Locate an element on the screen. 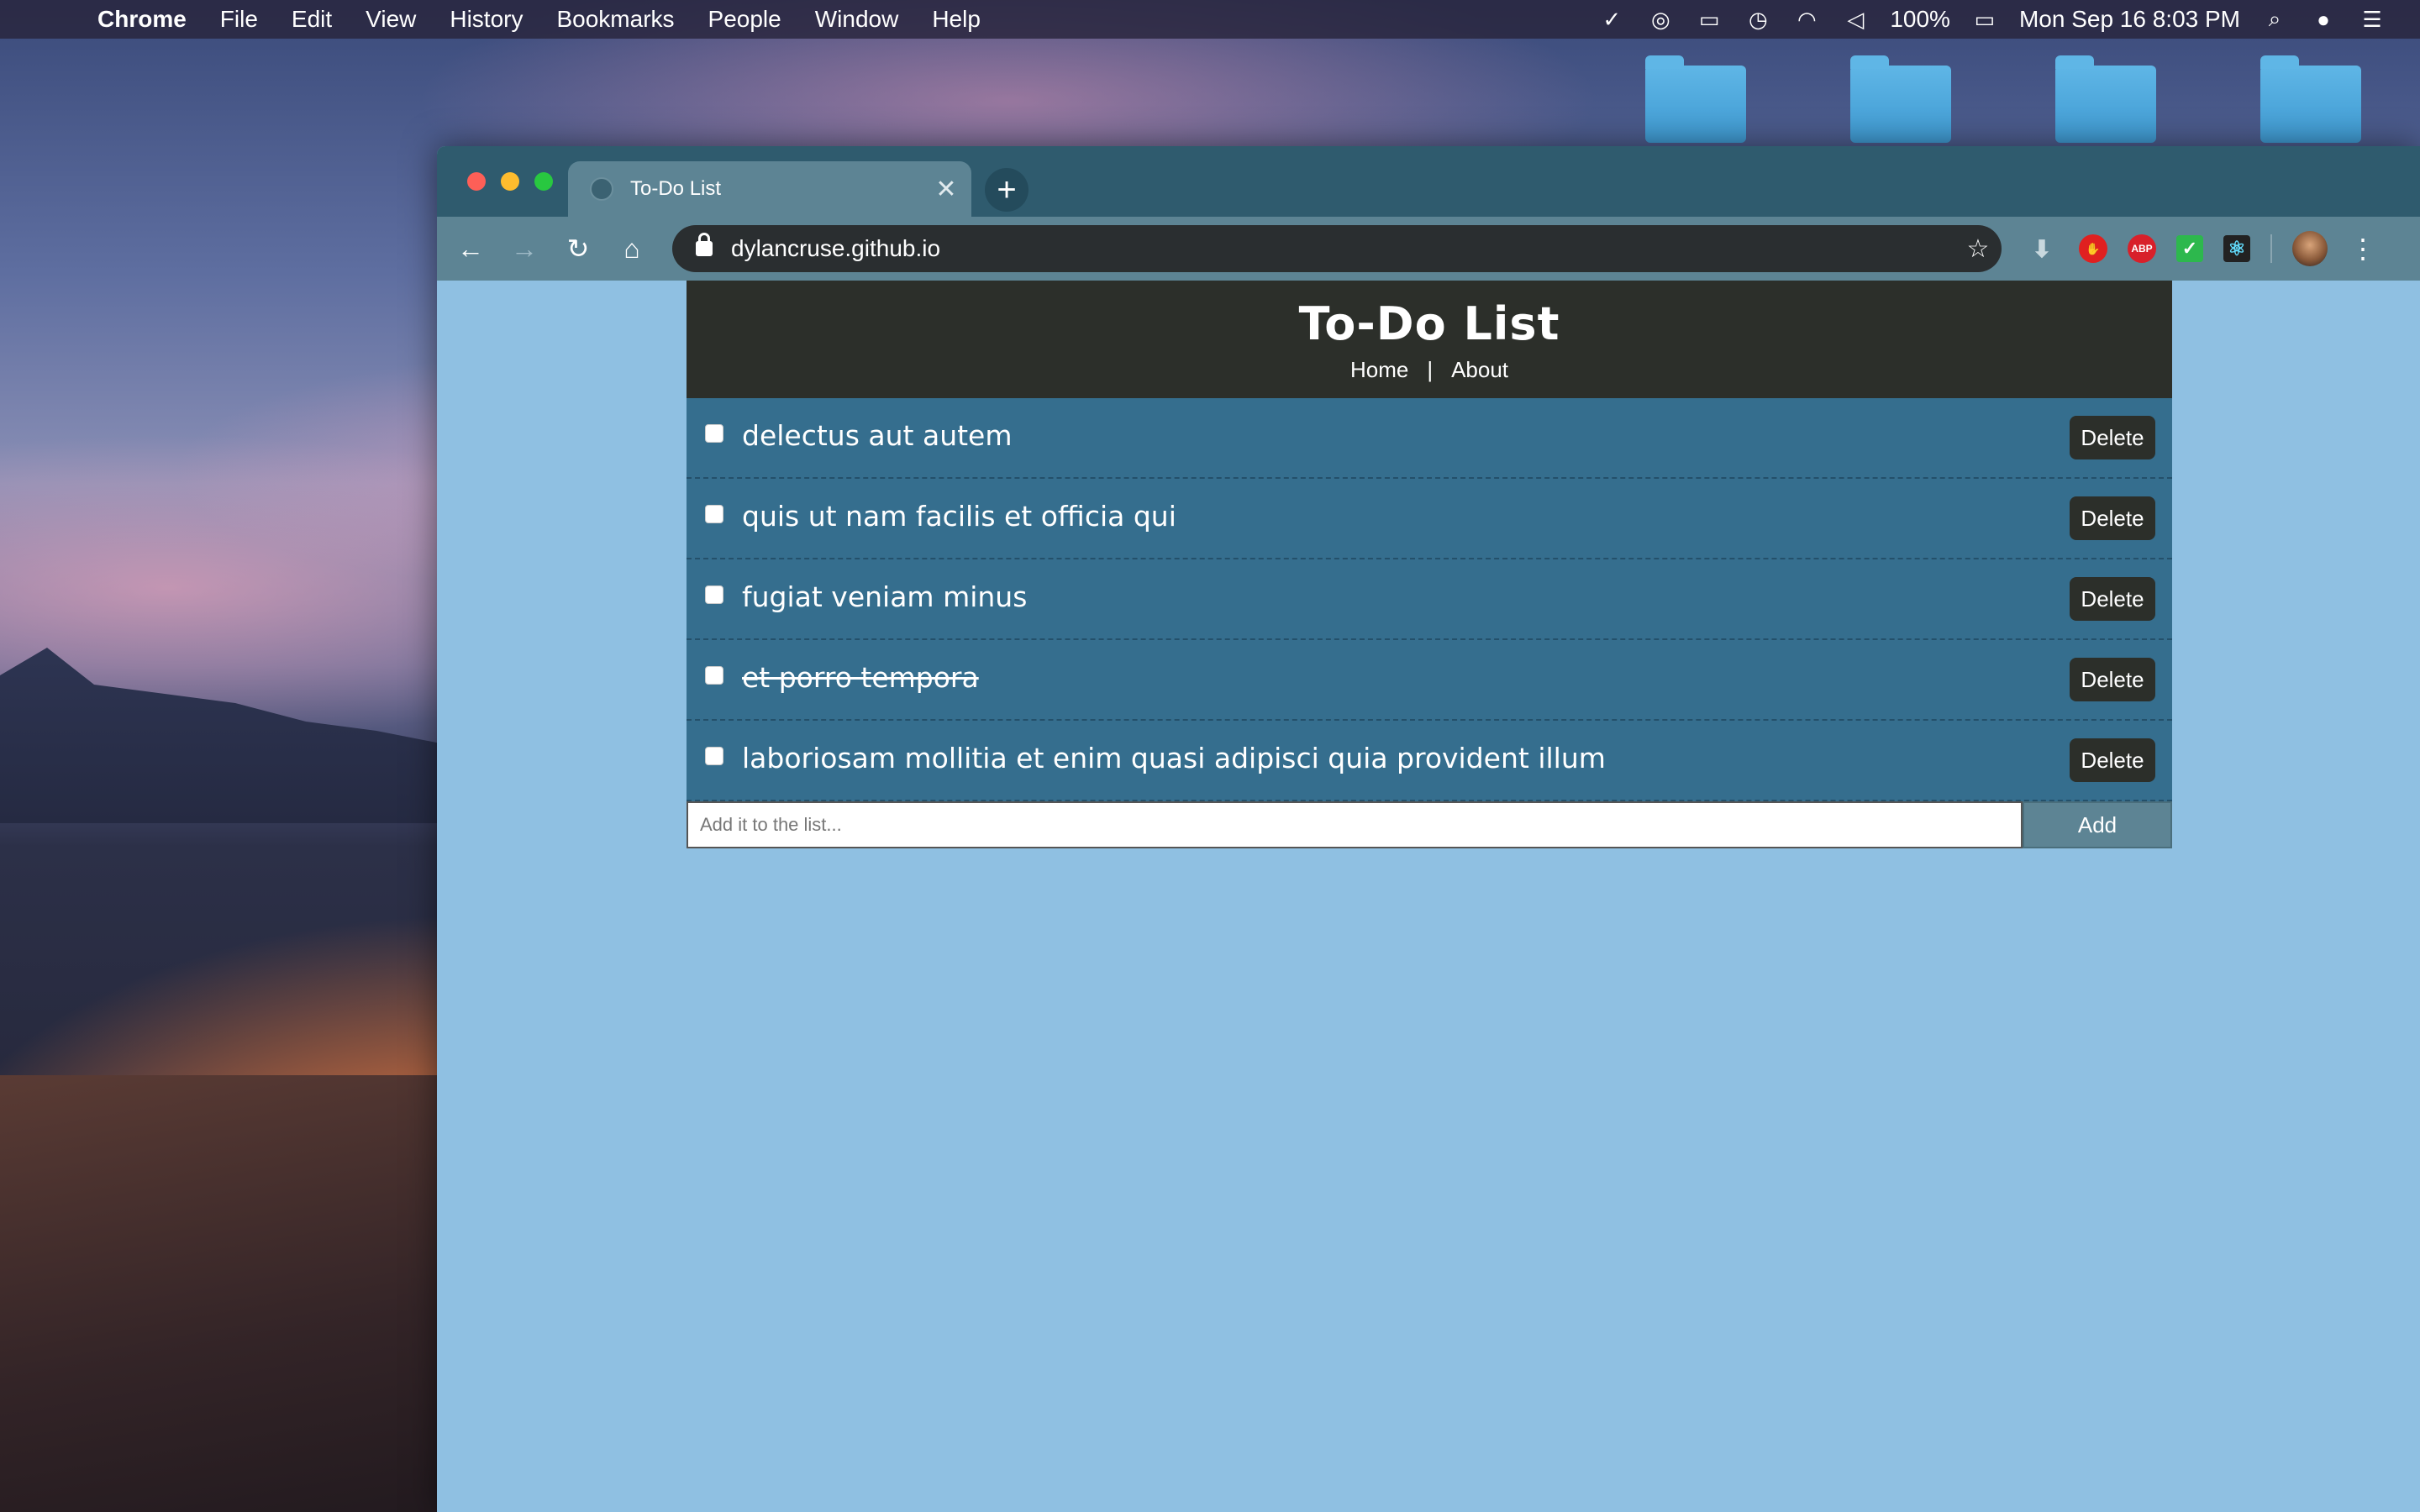  stop-hand-extension-icon: ✋ is located at coordinates (2093, 248).